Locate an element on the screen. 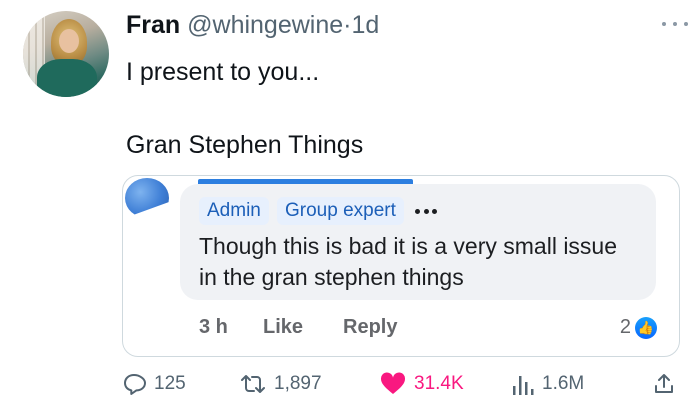 The width and height of the screenshot is (700, 411). comment-reaction: 2 👍 is located at coordinates (638, 327).